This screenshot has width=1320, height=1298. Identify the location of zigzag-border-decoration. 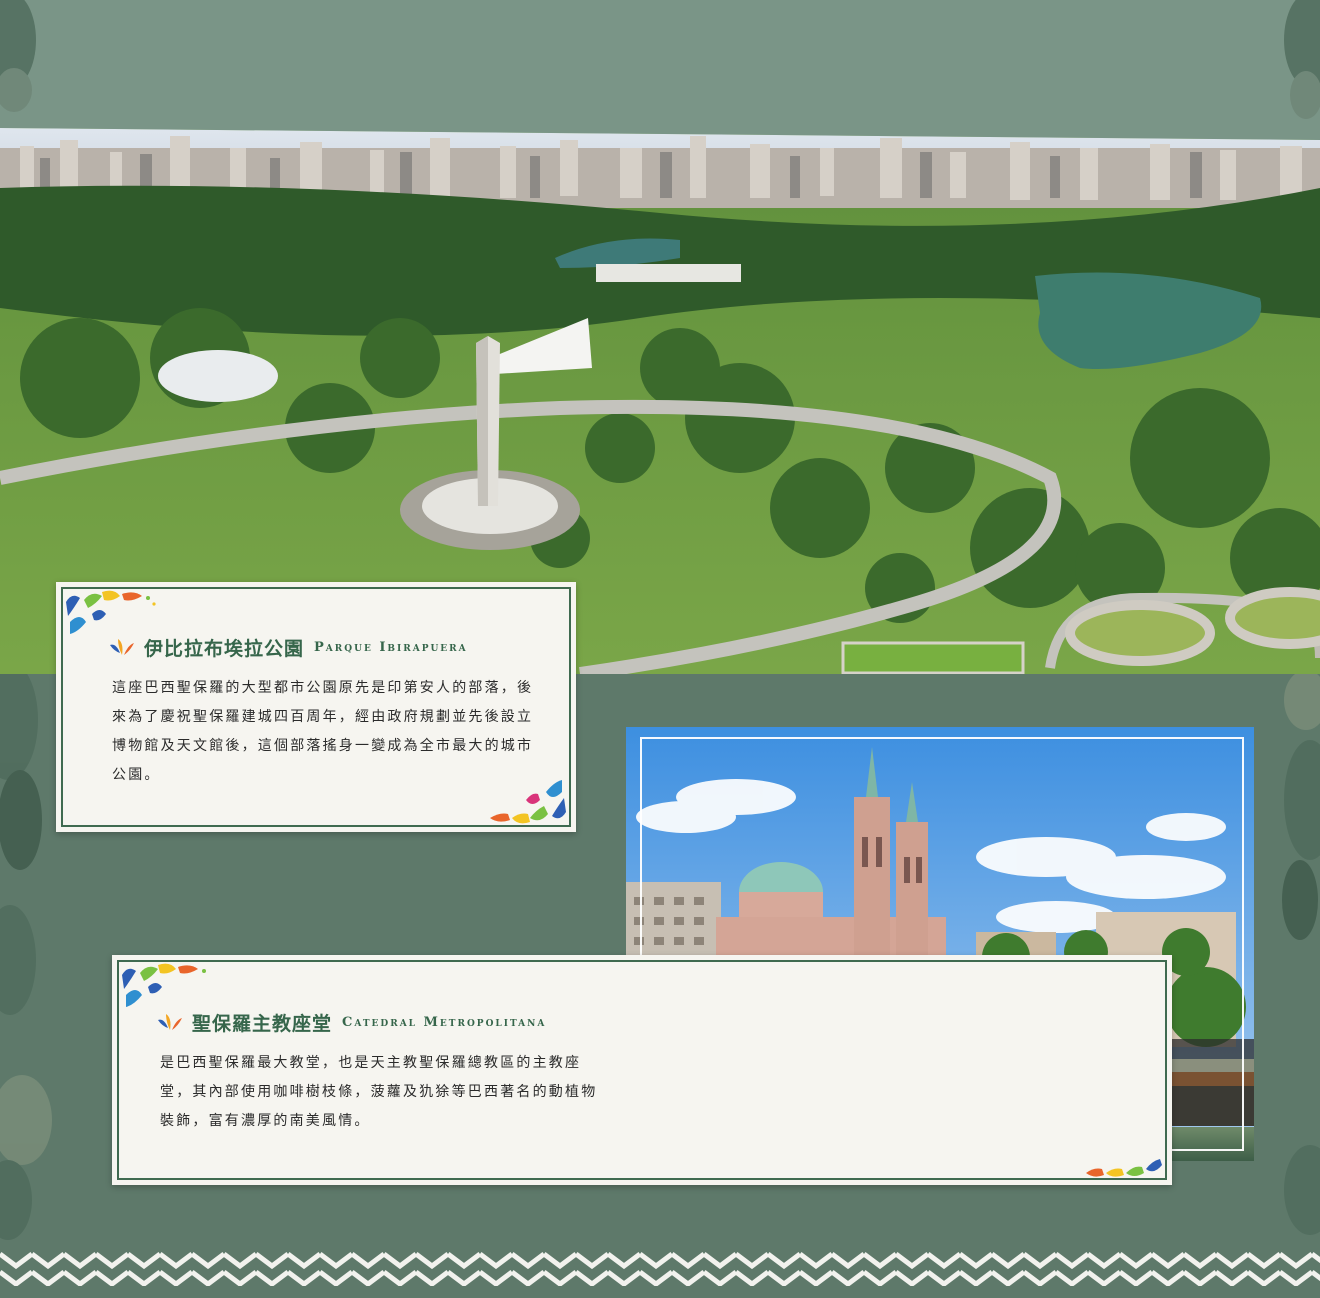
(660, 1268).